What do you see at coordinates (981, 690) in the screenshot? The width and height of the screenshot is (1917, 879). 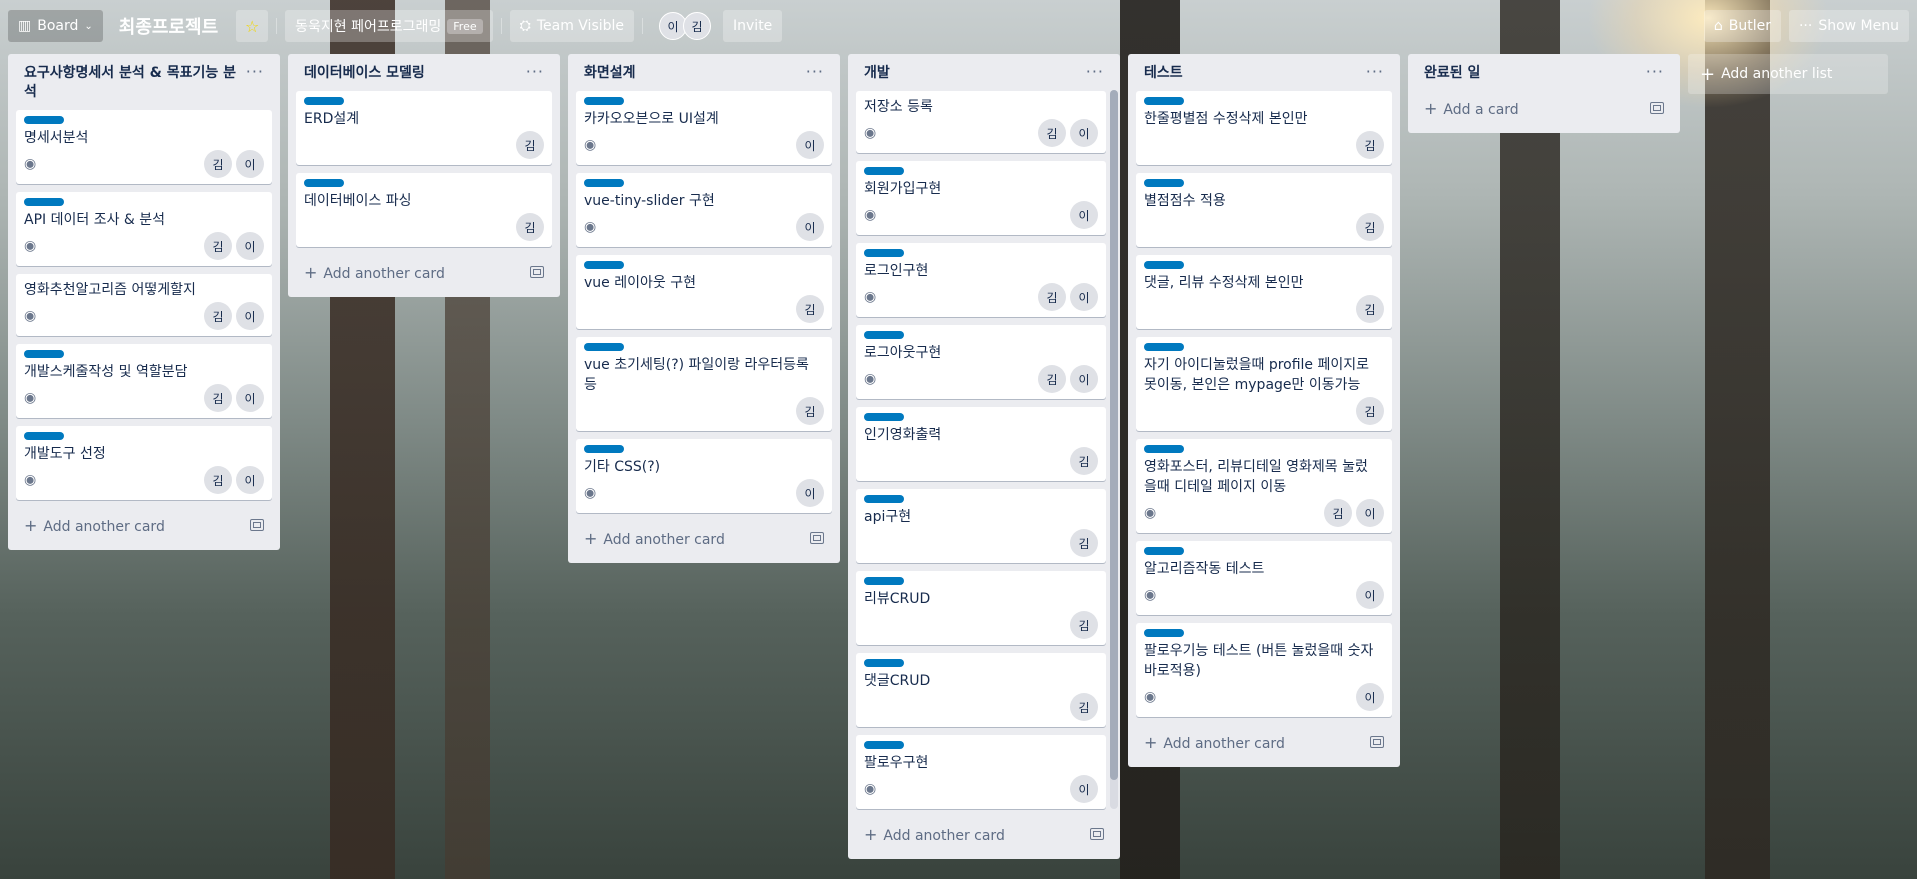 I see `card: 댓글CRUD 김` at bounding box center [981, 690].